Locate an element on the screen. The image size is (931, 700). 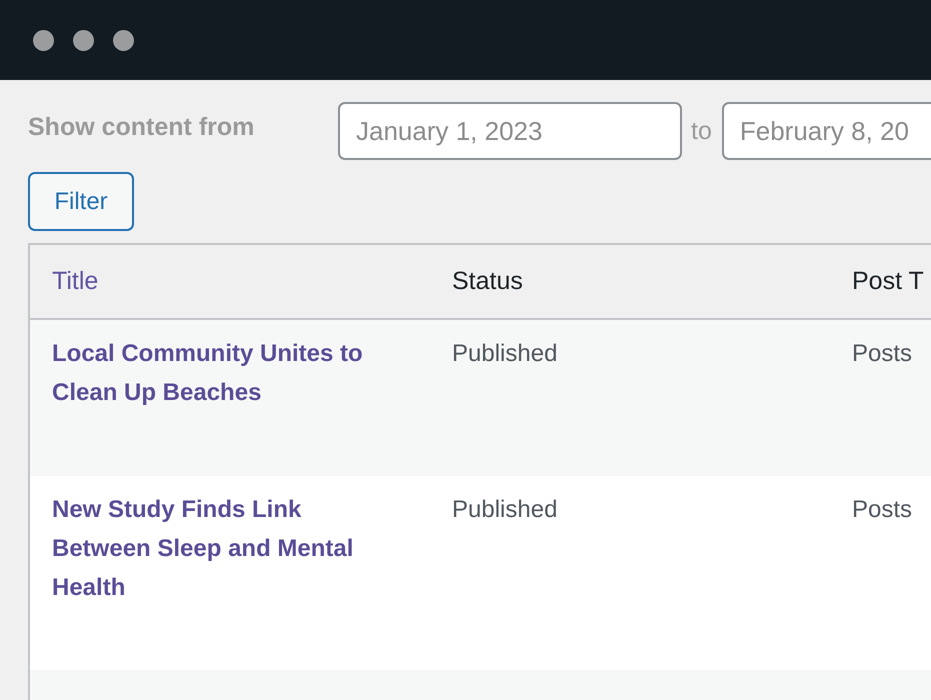
column-header: Title is located at coordinates (230, 281).